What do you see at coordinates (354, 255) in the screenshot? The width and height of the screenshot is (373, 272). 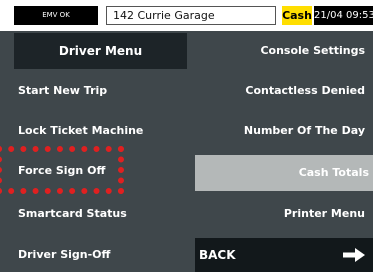 I see `arrow-right-icon` at bounding box center [354, 255].